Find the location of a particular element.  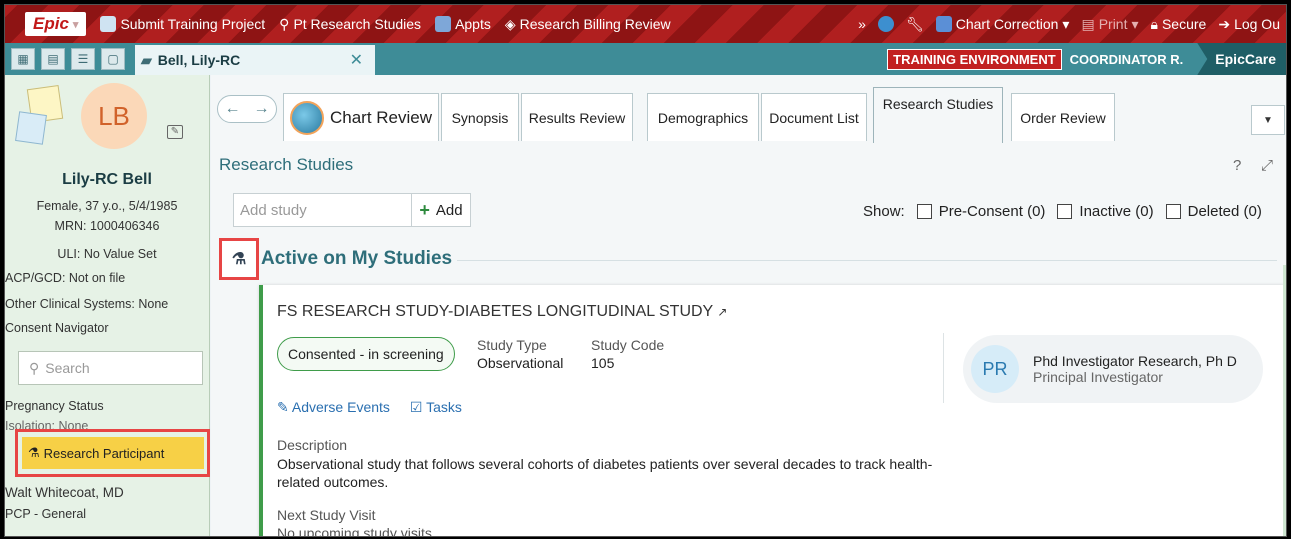

help-icon: ? is located at coordinates (1237, 165).